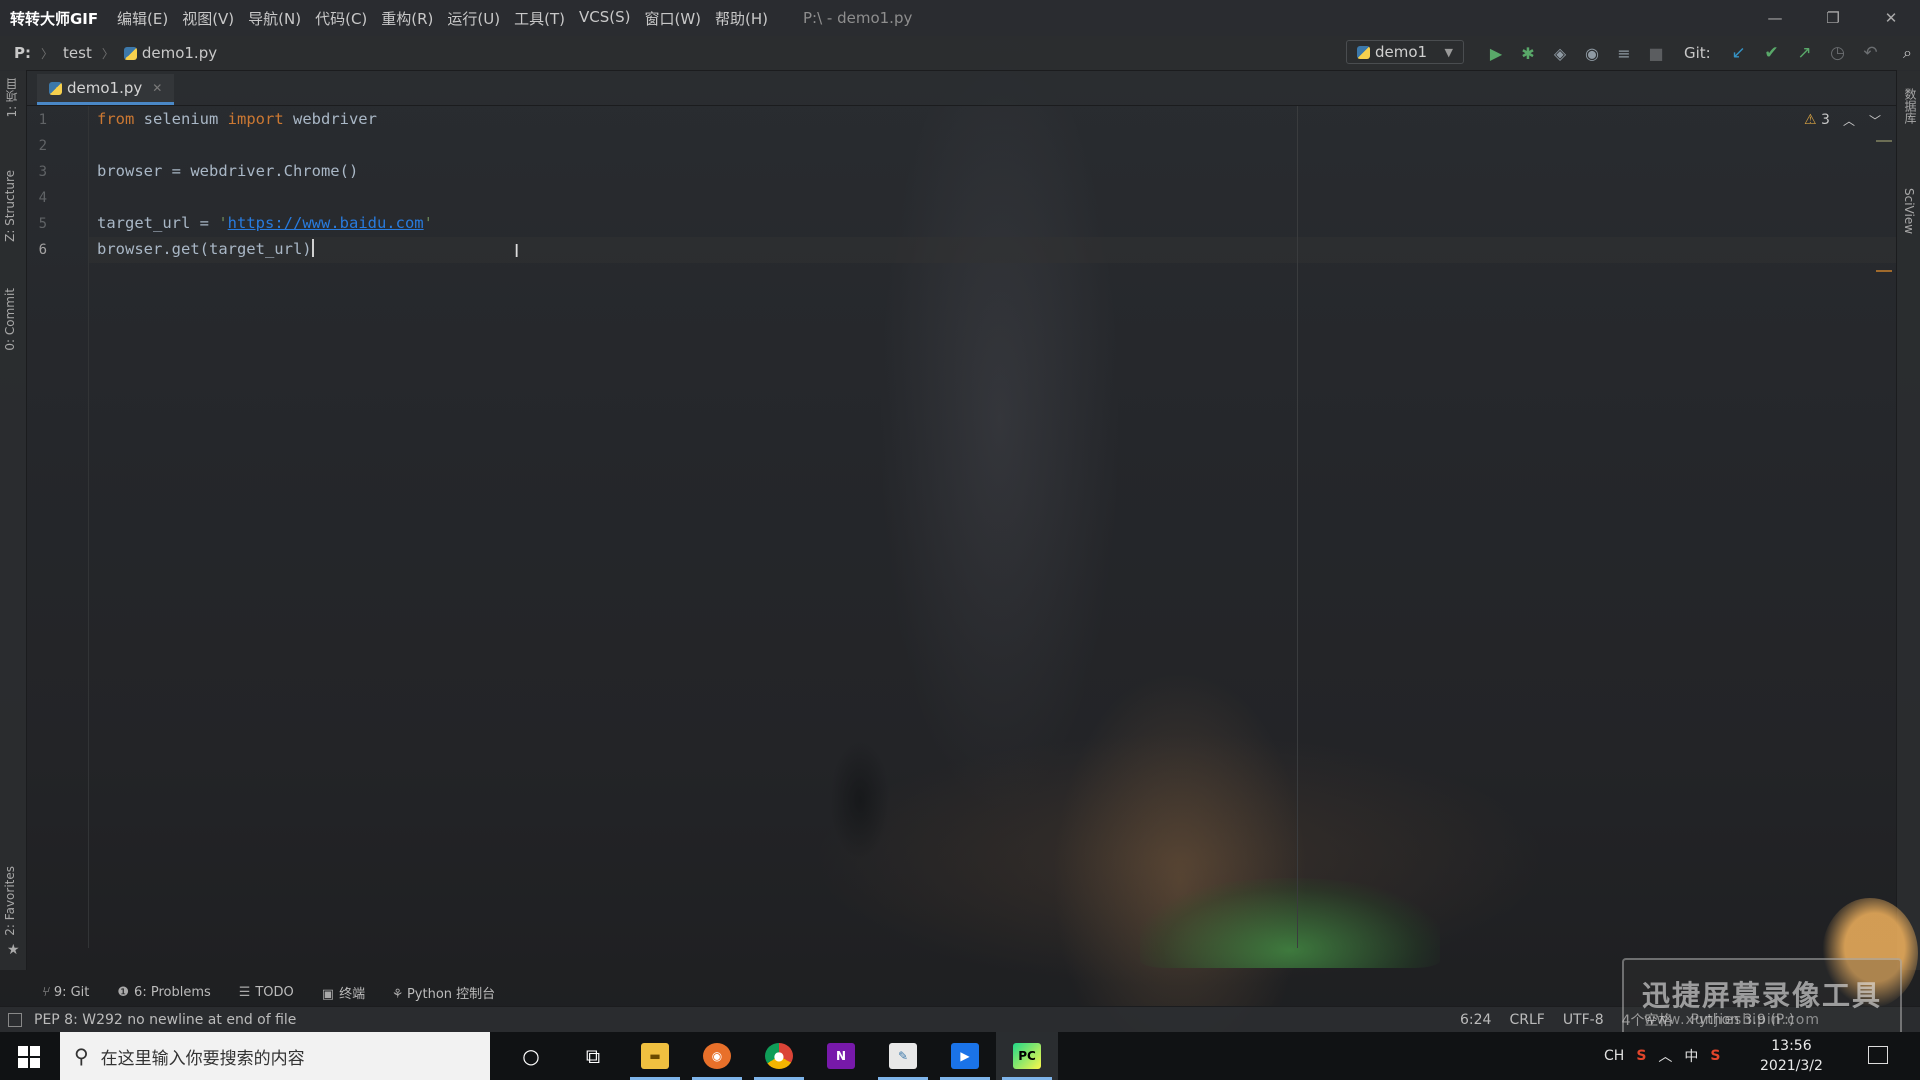  I want to click on tray-language: CH, so click(1614, 1056).